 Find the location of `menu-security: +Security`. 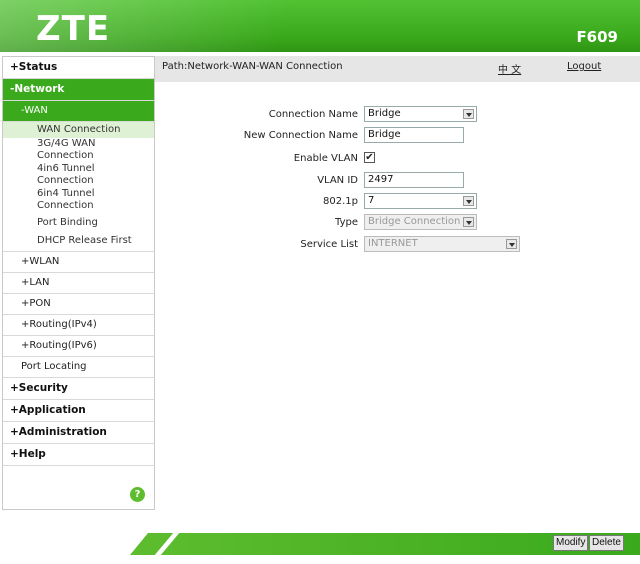

menu-security: +Security is located at coordinates (78, 389).